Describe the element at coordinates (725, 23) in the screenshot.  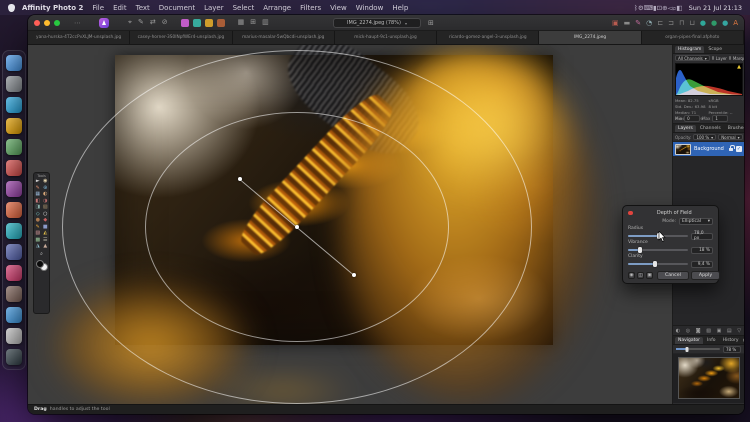
I see `toolbar-right-10-icon: ●` at that location.